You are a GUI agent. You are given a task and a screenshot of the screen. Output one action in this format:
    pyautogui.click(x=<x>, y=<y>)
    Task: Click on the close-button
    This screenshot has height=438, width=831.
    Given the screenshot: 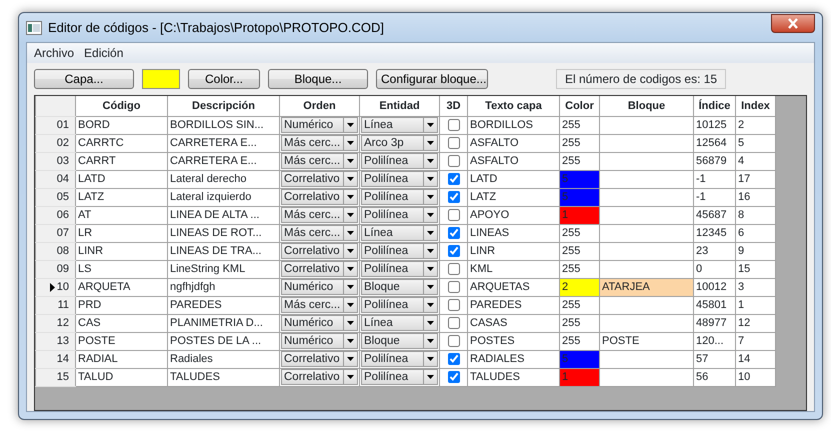 What is the action you would take?
    pyautogui.click(x=793, y=23)
    